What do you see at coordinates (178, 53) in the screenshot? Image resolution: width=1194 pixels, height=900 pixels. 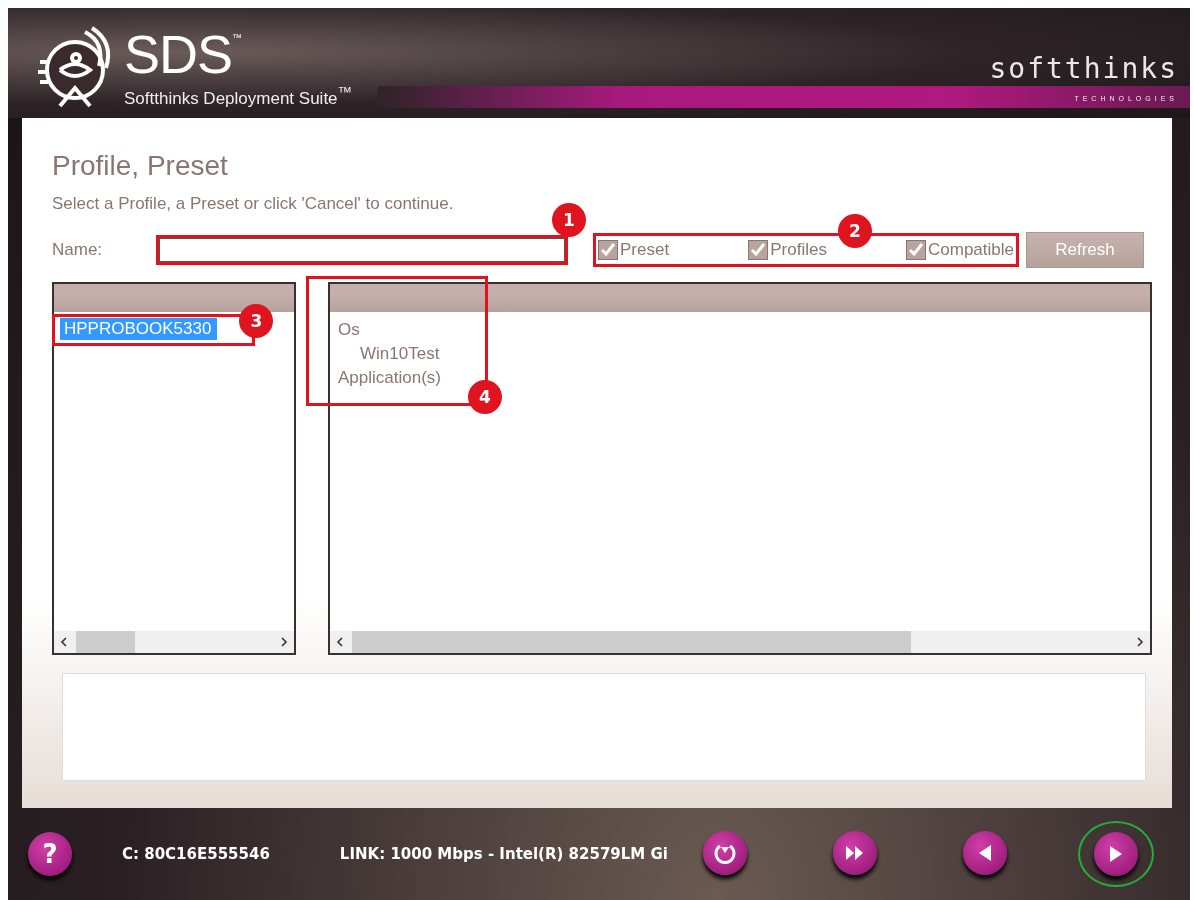 I see `logo-wordmark: SDS` at bounding box center [178, 53].